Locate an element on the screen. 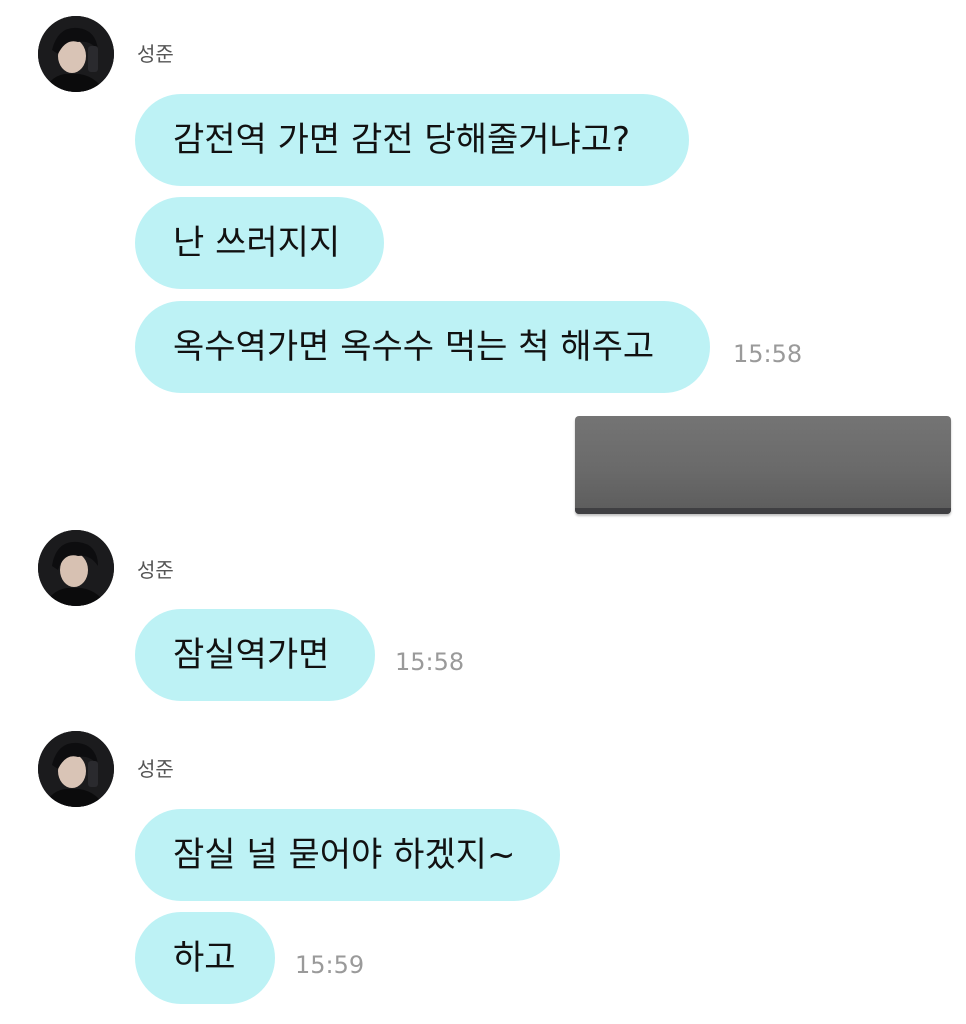 The image size is (966, 1024). message-bubble: 잠실역가면 is located at coordinates (255, 655).